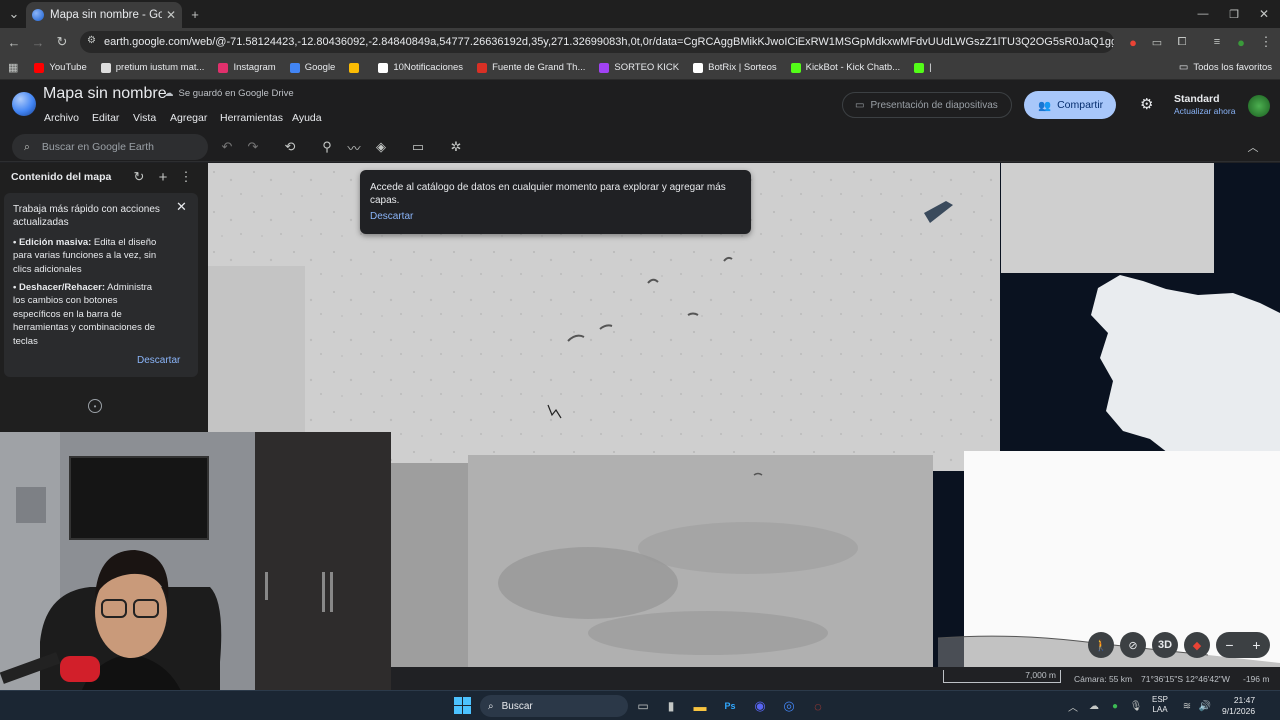  Describe the element at coordinates (1241, 42) in the screenshot. I see `profile-avatar-icon: ●` at that location.